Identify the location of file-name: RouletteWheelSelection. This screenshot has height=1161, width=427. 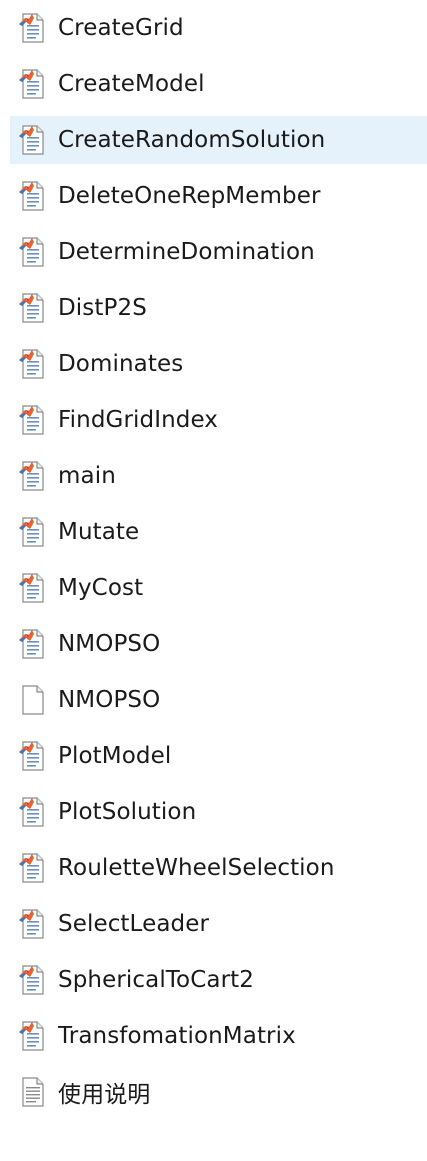
(196, 868).